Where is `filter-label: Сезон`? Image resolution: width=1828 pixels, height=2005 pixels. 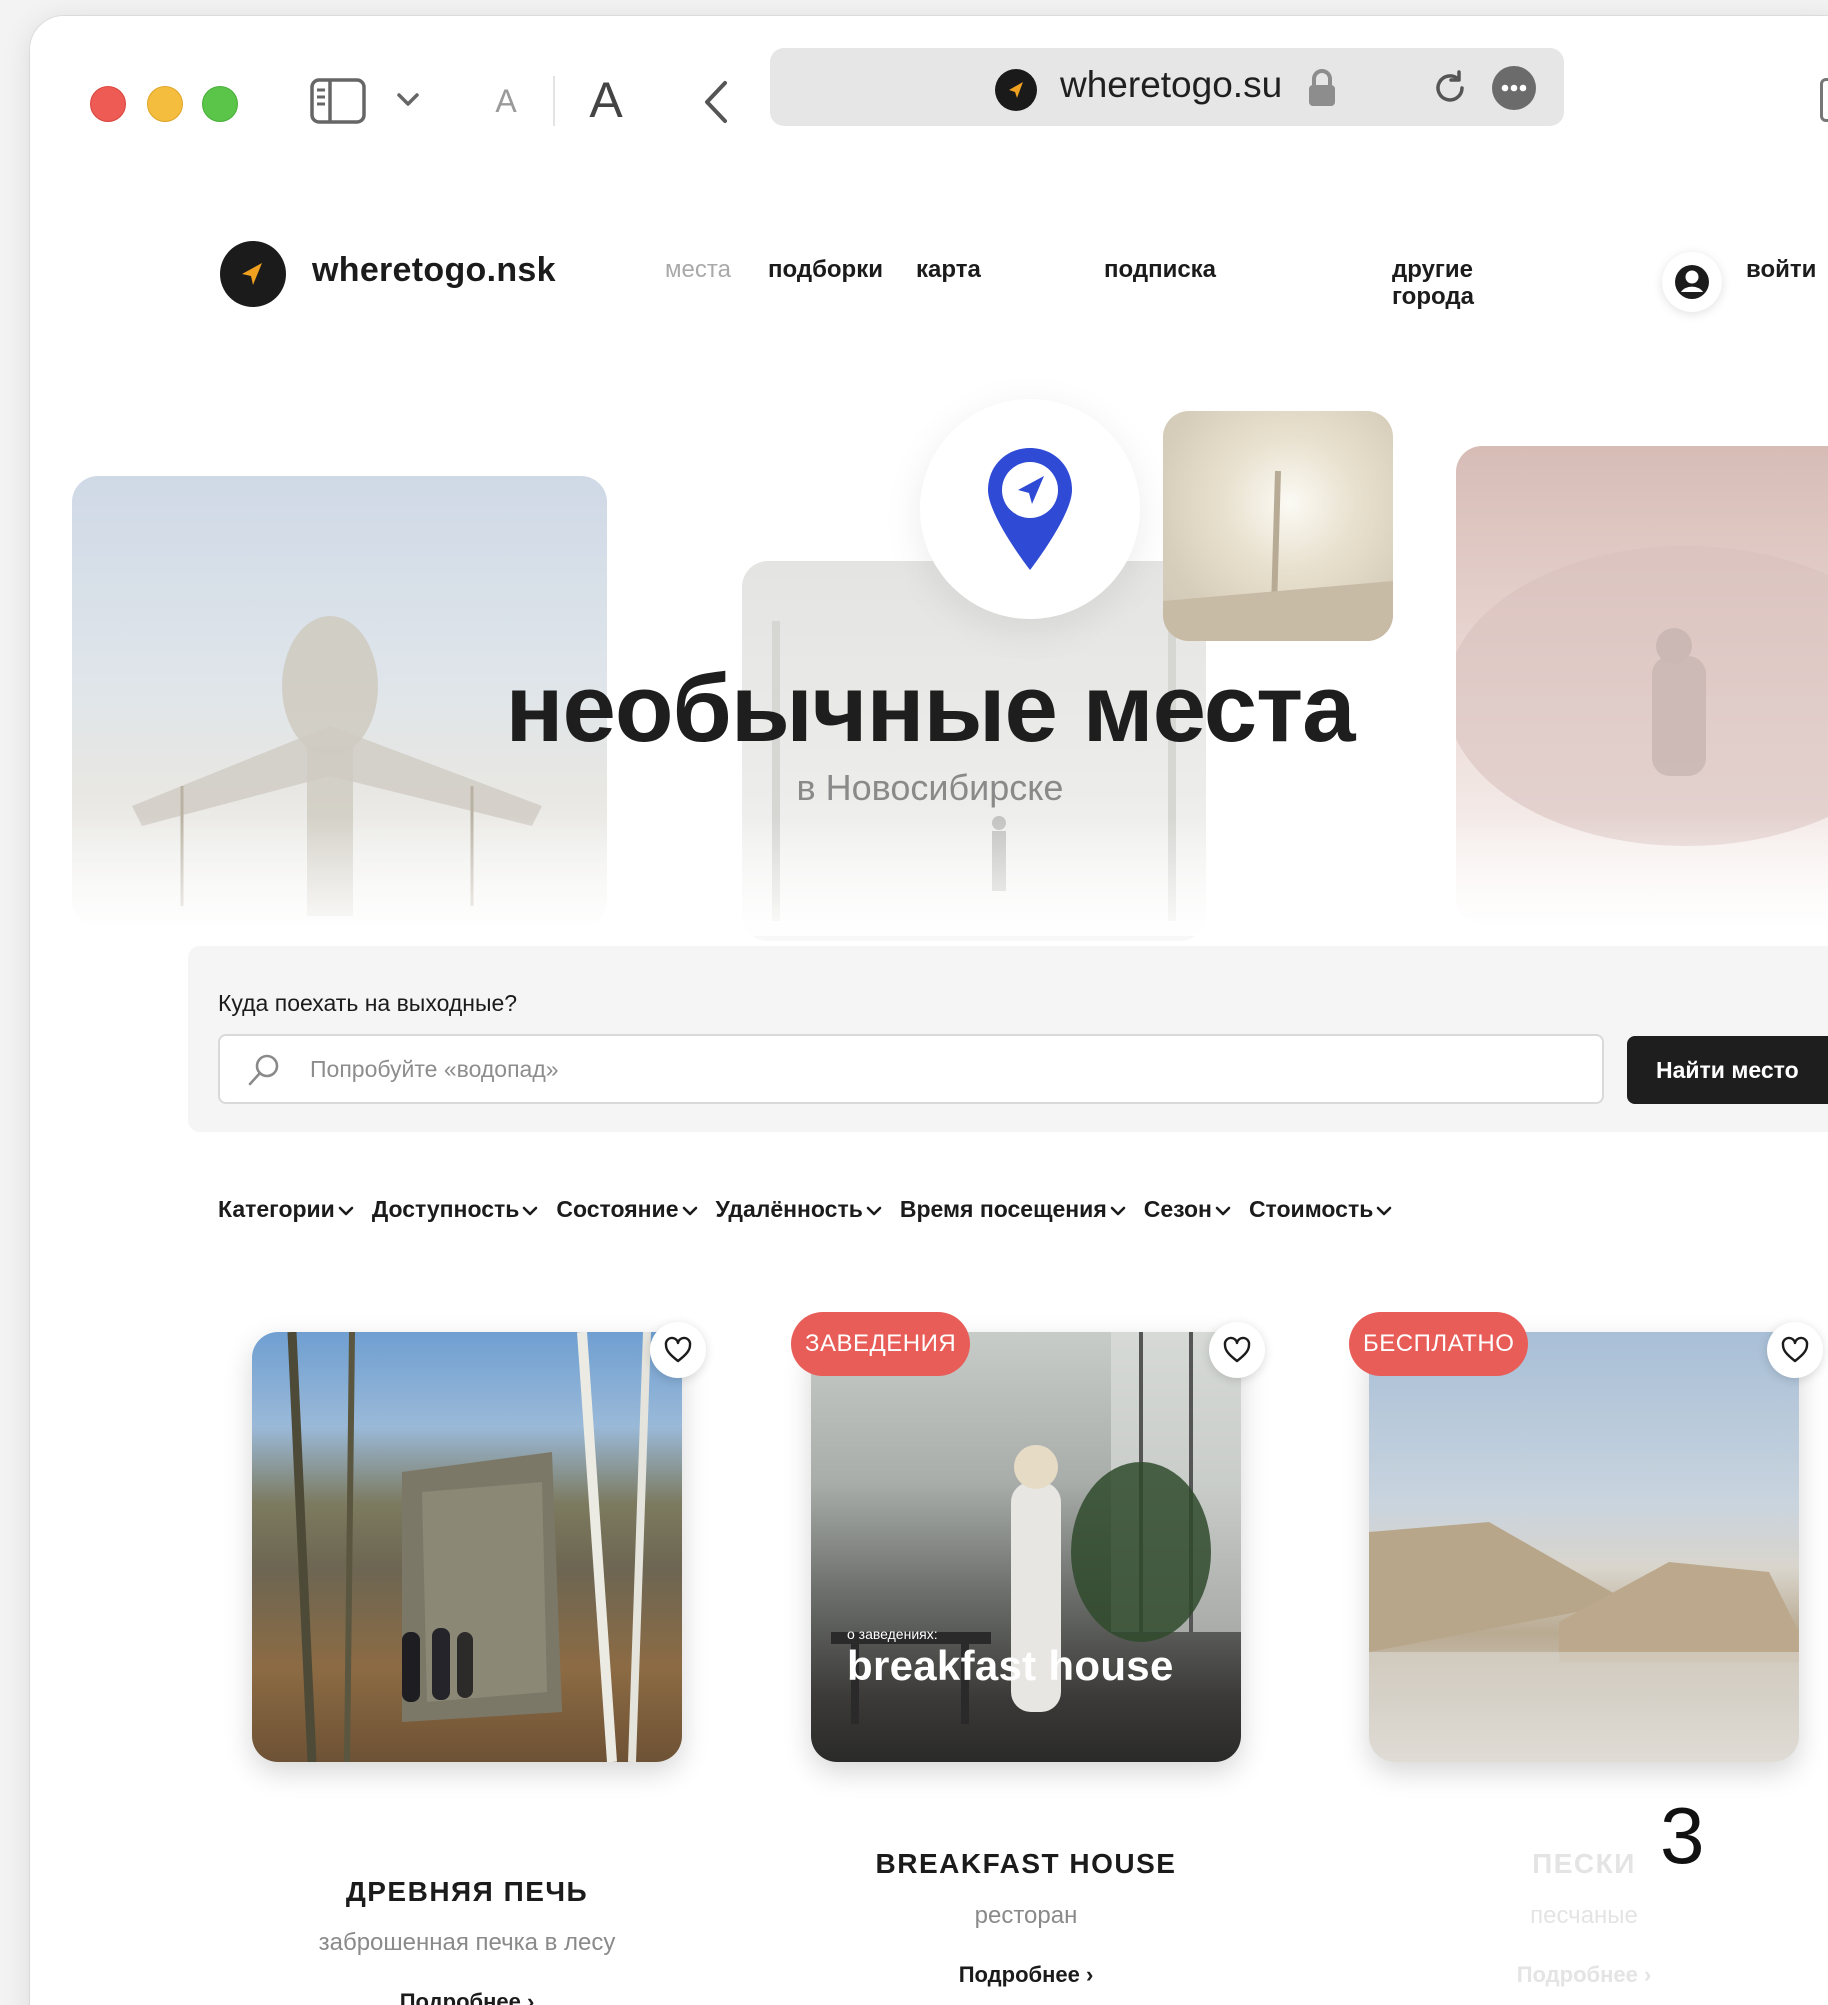
filter-label: Сезон is located at coordinates (1177, 1209).